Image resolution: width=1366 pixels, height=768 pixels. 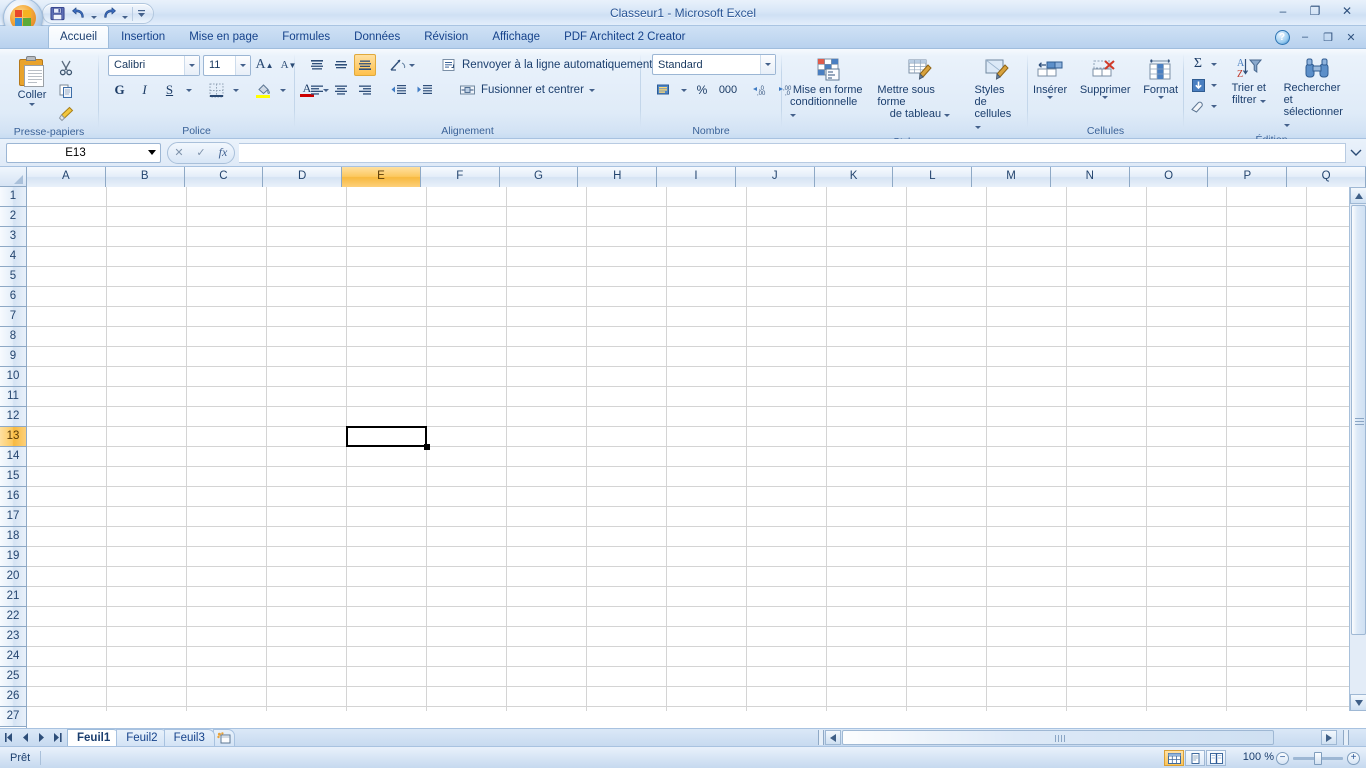 What do you see at coordinates (1326, 177) in the screenshot?
I see `column-header-Q: Q` at bounding box center [1326, 177].